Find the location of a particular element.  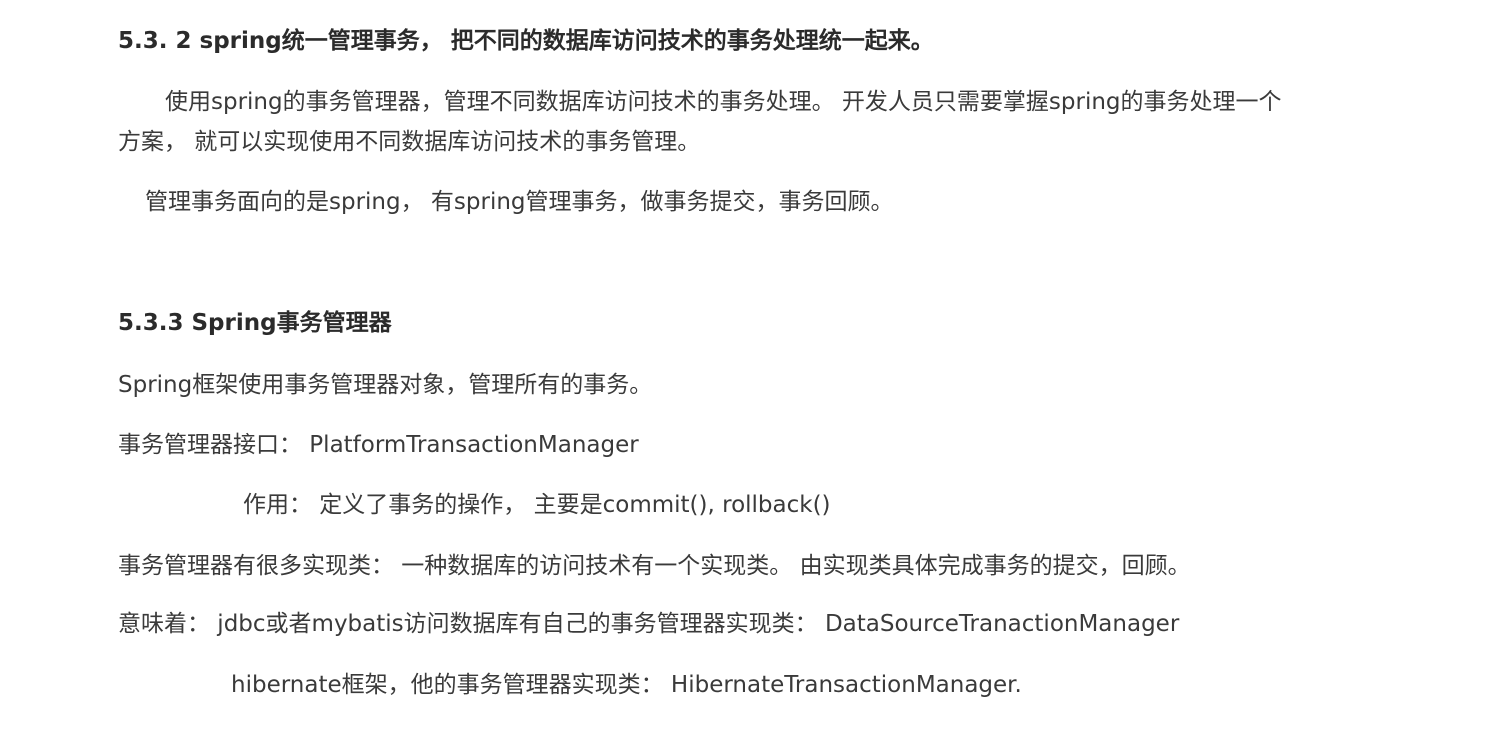

section-532-paragraph-1-line-2: 方案， 就可以实现使用不同数据库访问技术的事务管理。 is located at coordinates (409, 142).